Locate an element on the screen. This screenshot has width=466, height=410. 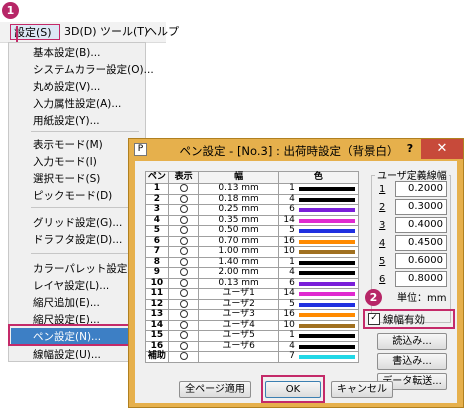
user-width-input: 0.2000 is located at coordinates (421, 189).